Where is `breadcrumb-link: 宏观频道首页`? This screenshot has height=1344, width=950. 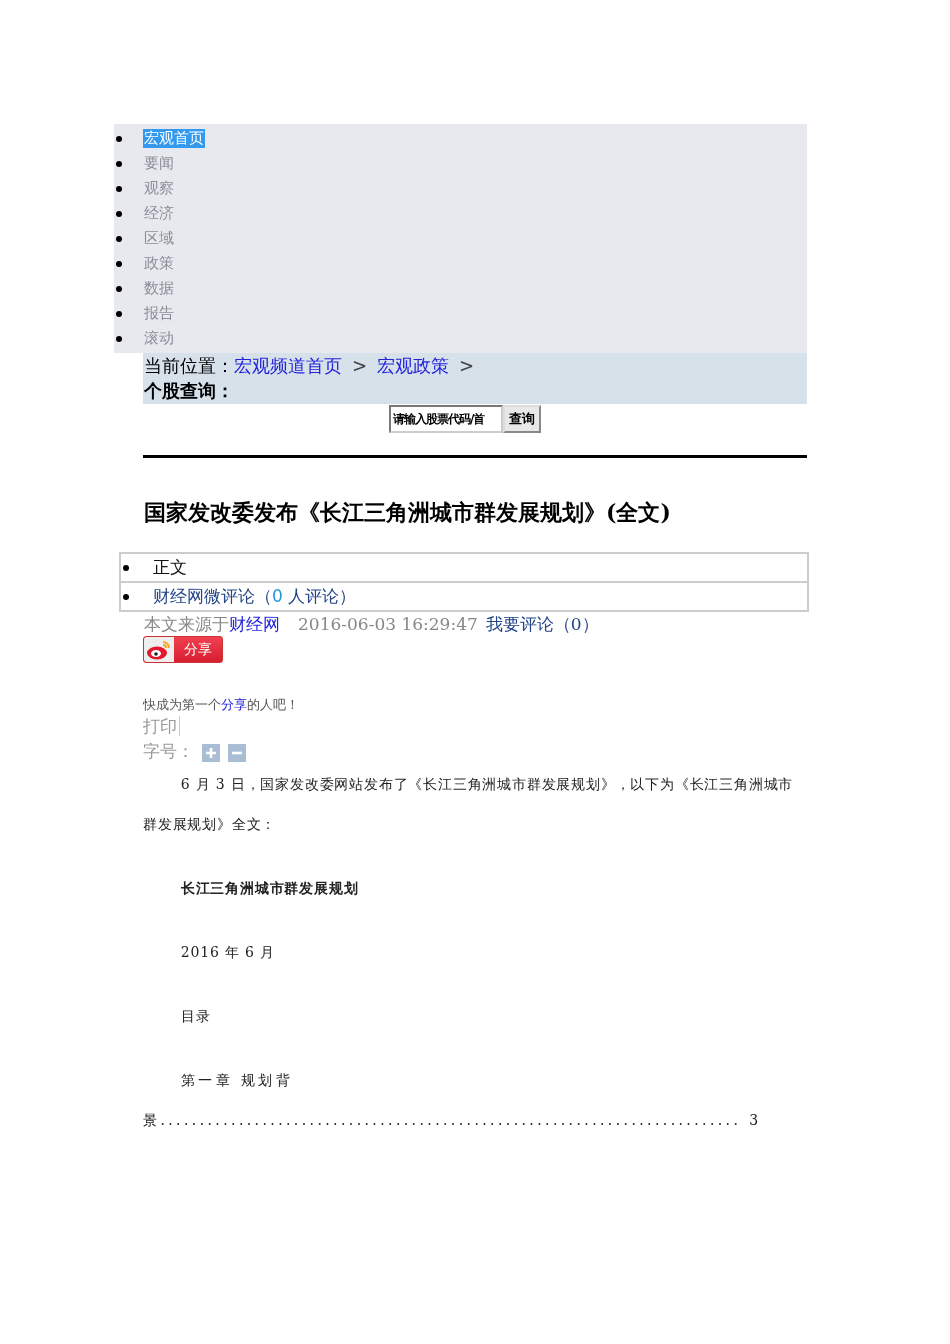
breadcrumb-link: 宏观频道首页 is located at coordinates (288, 365).